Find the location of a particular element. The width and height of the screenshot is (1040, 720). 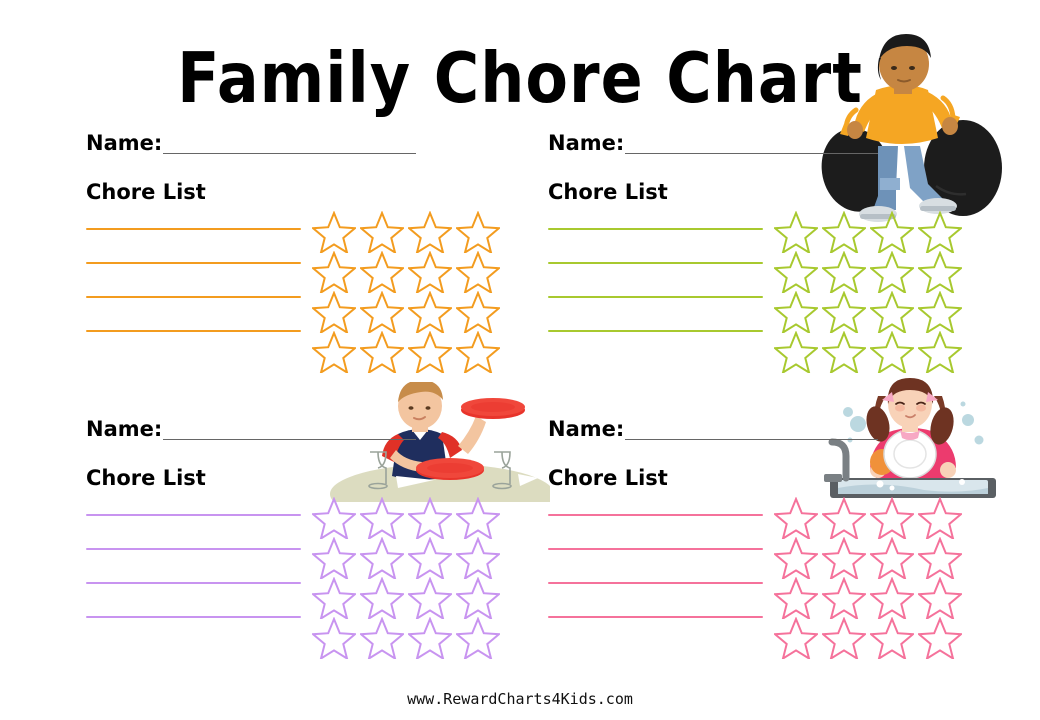

chore-list-heading: Chore List is located at coordinates (146, 478).